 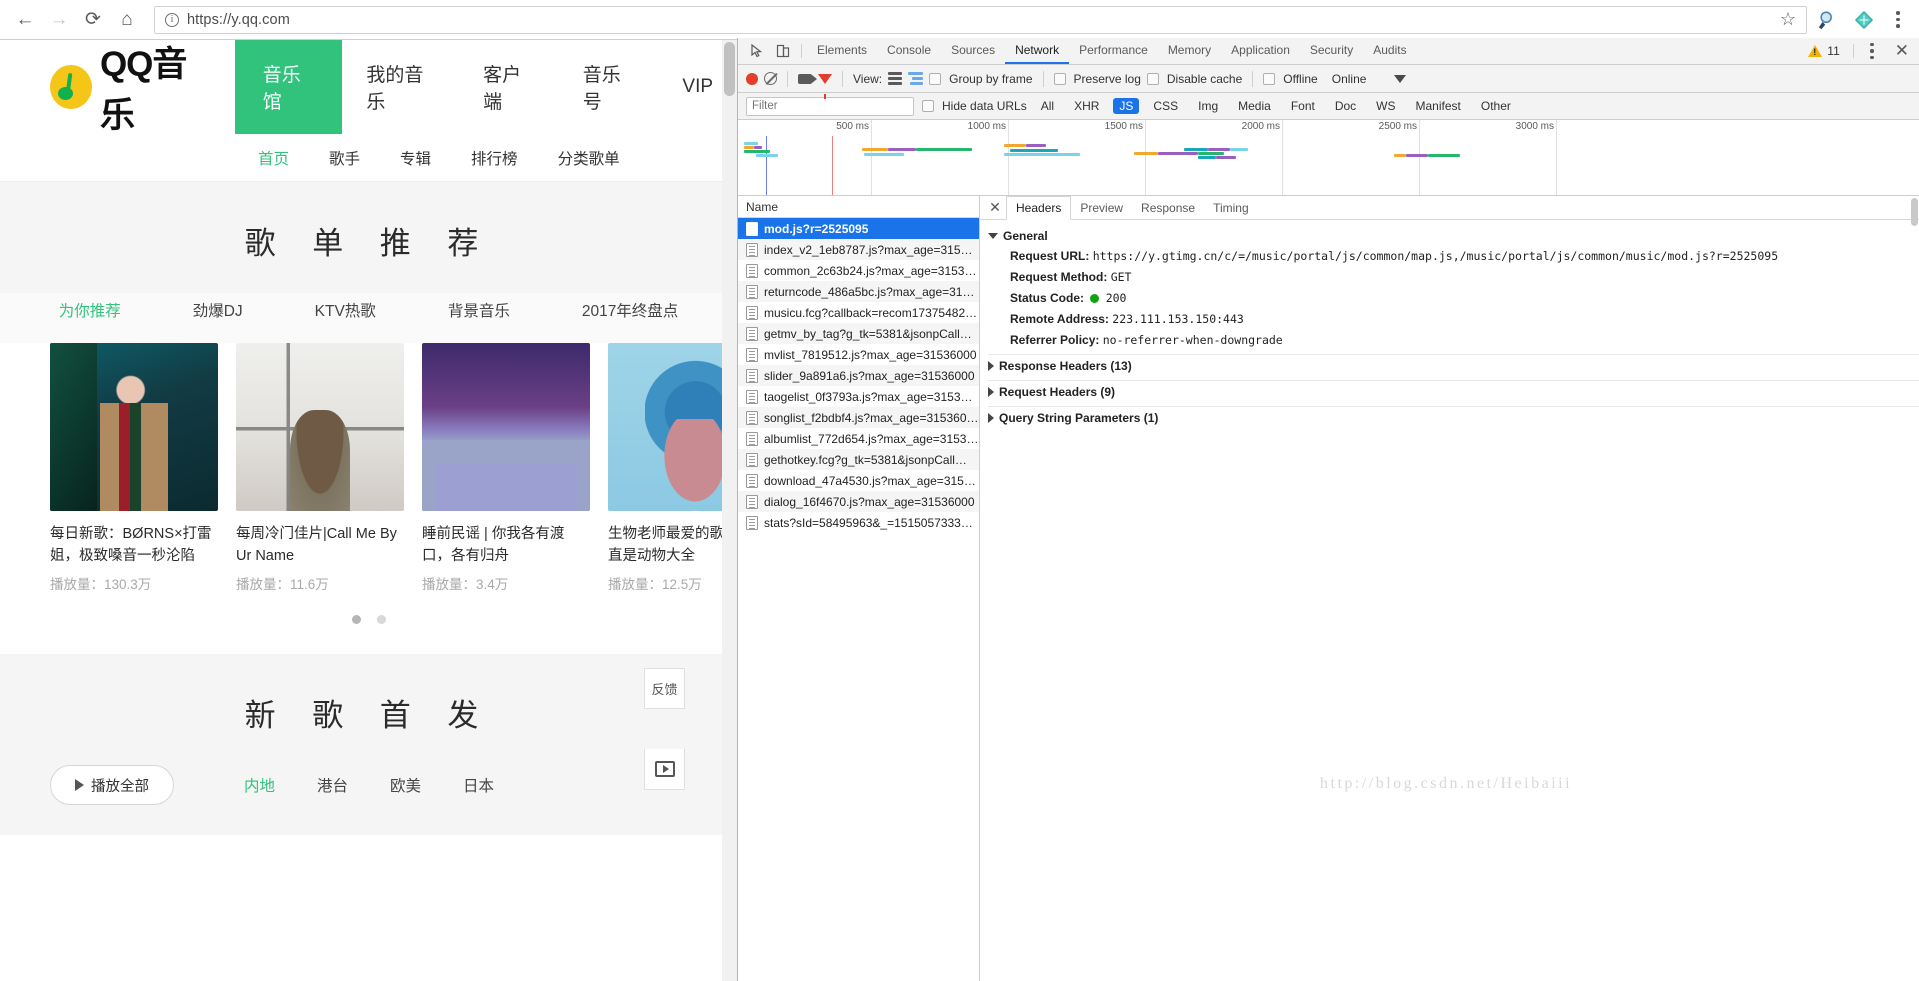 What do you see at coordinates (757, 51) in the screenshot?
I see `inspect-element-icon` at bounding box center [757, 51].